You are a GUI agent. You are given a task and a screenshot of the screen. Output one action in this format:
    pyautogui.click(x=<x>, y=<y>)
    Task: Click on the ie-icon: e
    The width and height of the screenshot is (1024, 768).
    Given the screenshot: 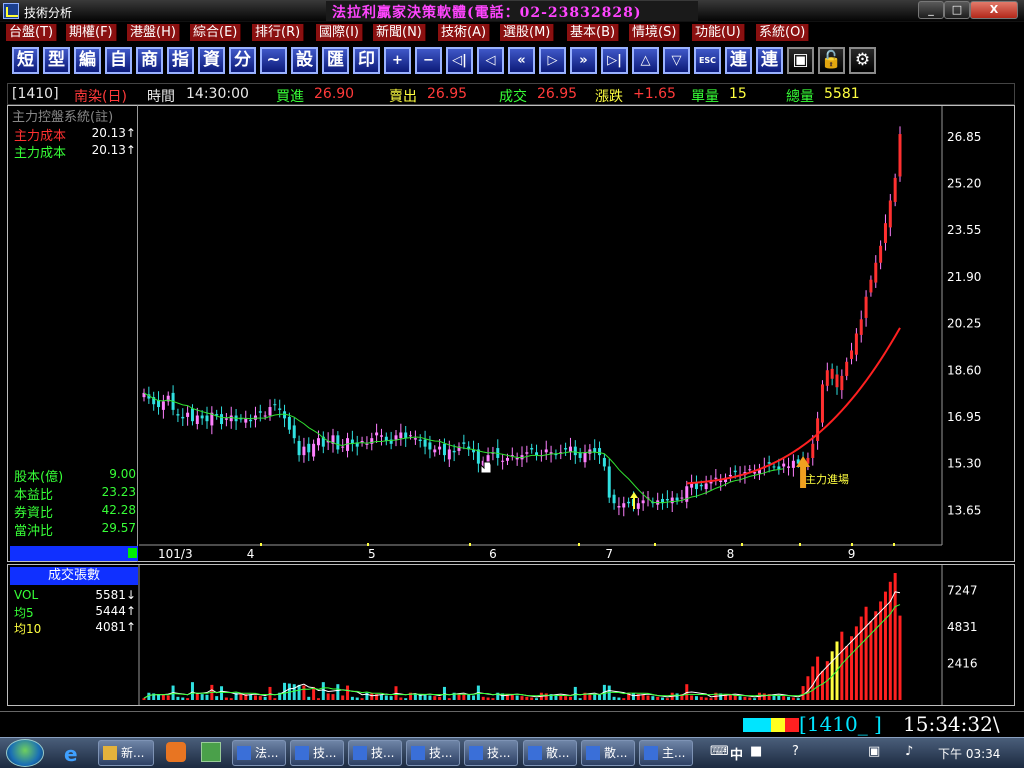 What is the action you would take?
    pyautogui.click(x=74, y=754)
    